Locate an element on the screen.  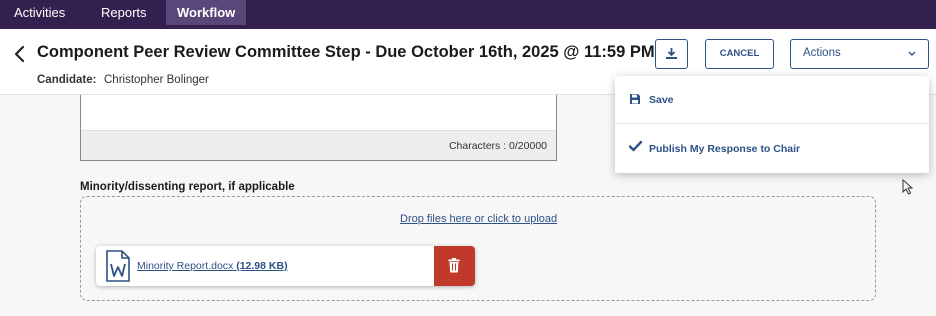
upload-link: Drop files here or click to upload is located at coordinates (478, 219).